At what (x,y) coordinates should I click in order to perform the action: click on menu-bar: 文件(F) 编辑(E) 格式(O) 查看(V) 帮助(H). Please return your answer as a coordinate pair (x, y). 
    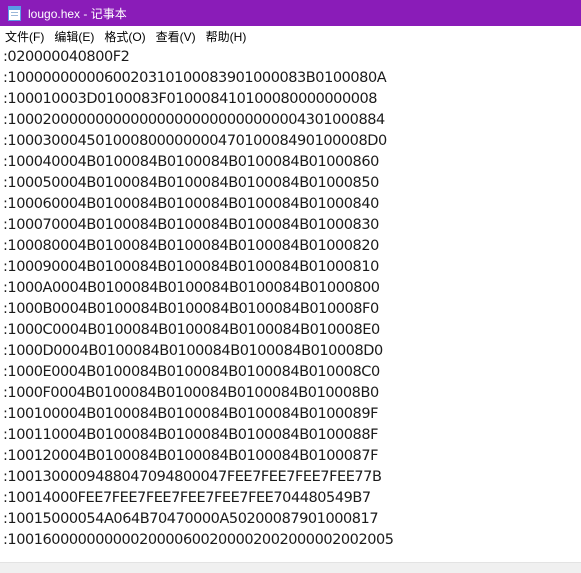
    Looking at the image, I should click on (290, 36).